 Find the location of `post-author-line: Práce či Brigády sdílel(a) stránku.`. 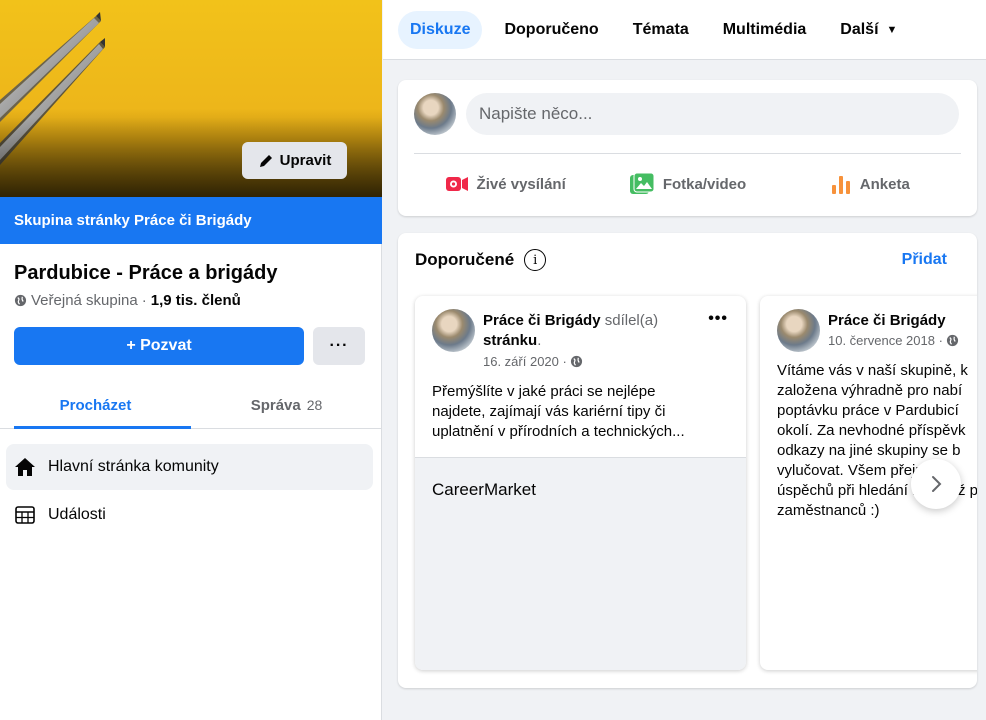

post-author-line: Práce či Brigády sdílel(a) stránku. is located at coordinates (571, 330).